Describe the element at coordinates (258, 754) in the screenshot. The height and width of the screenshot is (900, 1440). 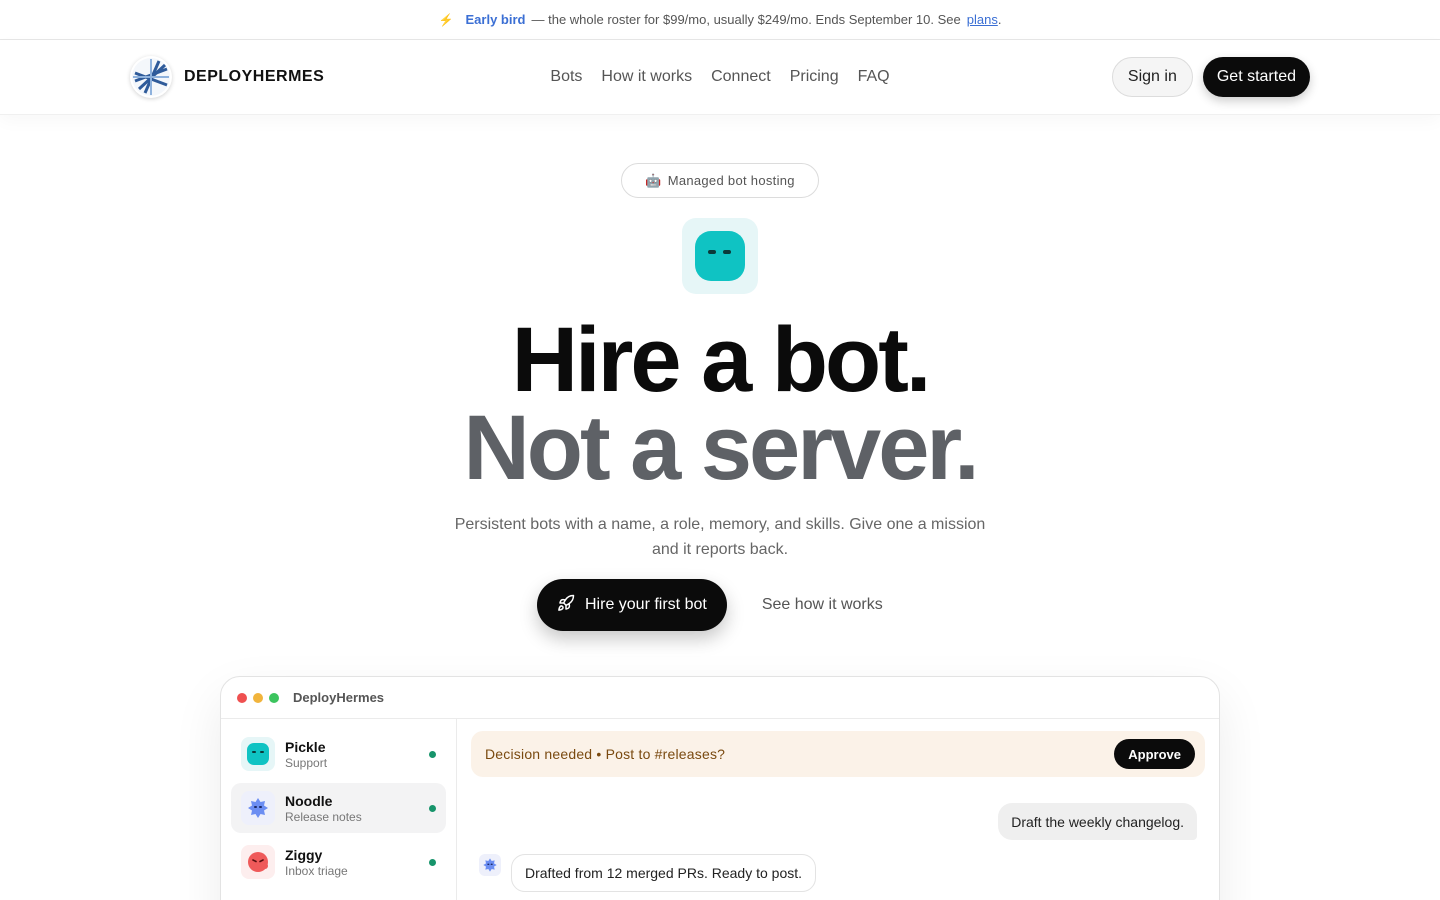
I see `pickle-avatar-icon` at that location.